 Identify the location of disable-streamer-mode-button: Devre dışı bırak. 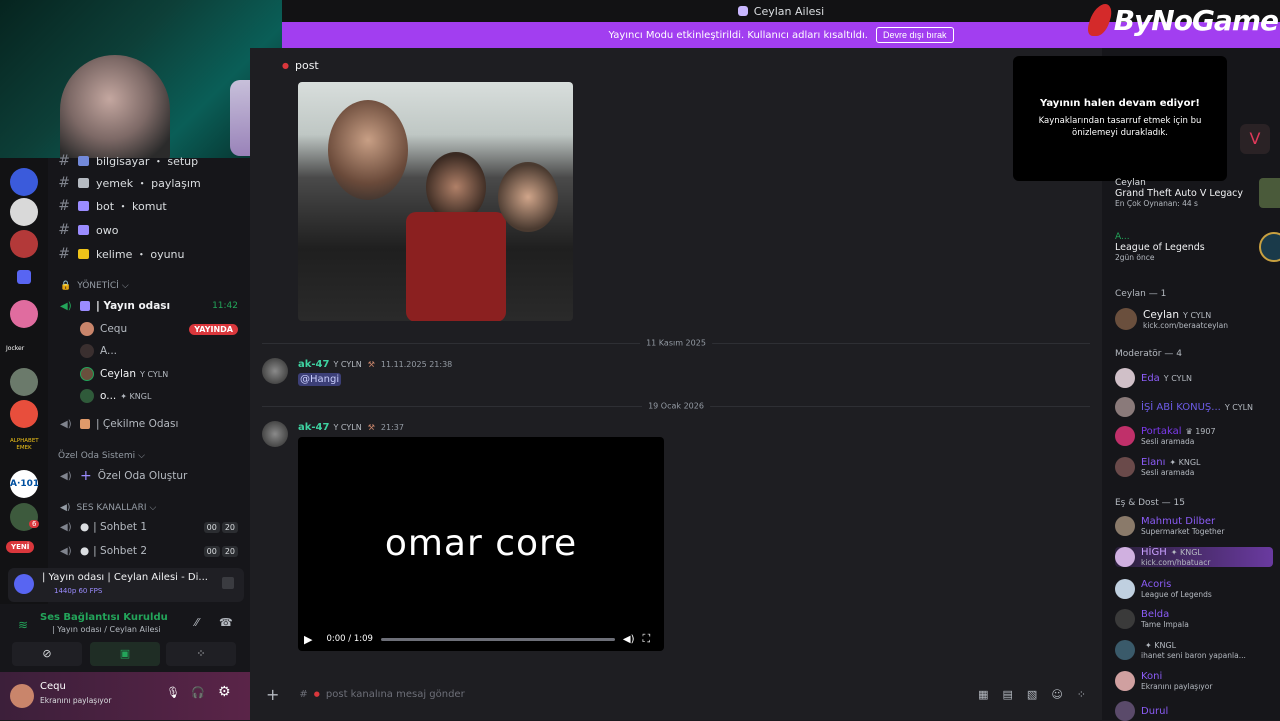
(914, 35).